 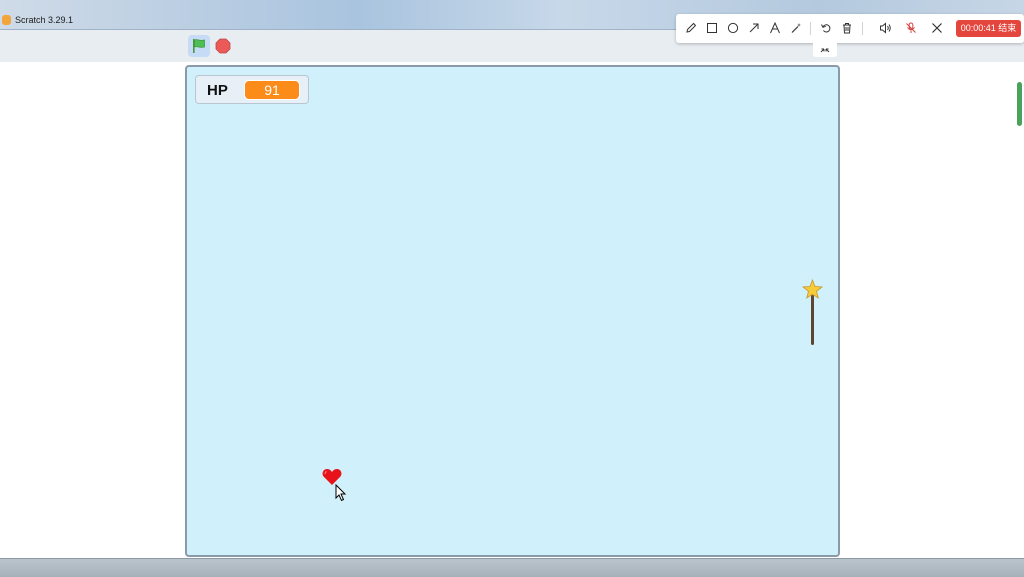 What do you see at coordinates (988, 28) in the screenshot?
I see `recording-timer: 00:00:41 结束` at bounding box center [988, 28].